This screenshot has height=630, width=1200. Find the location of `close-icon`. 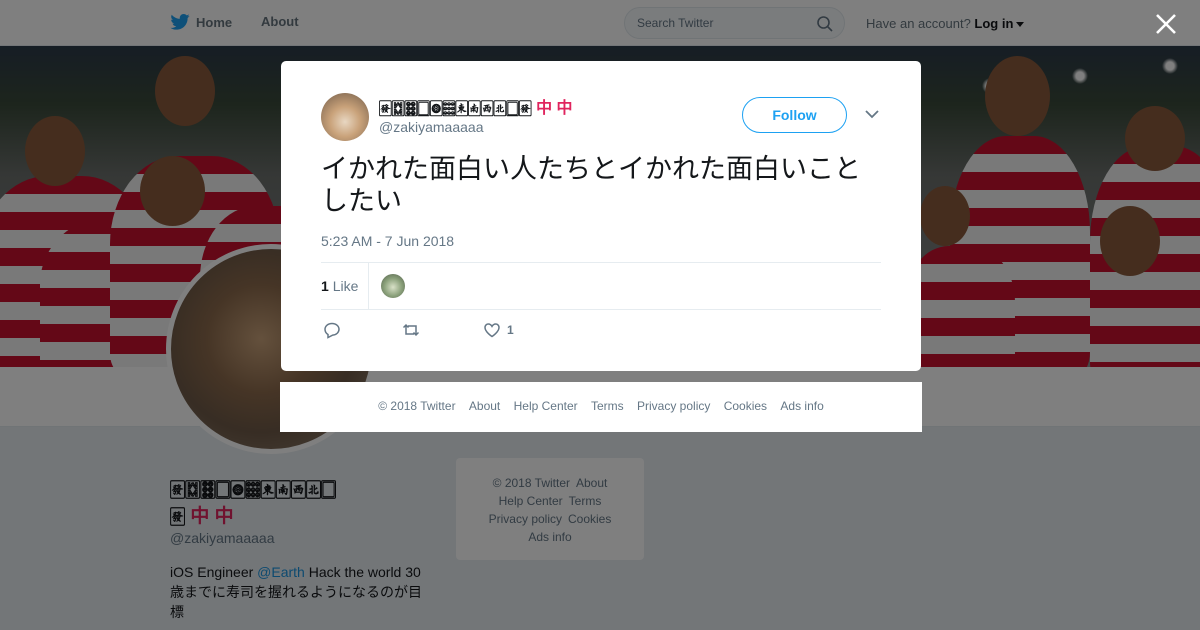

close-icon is located at coordinates (1166, 24).